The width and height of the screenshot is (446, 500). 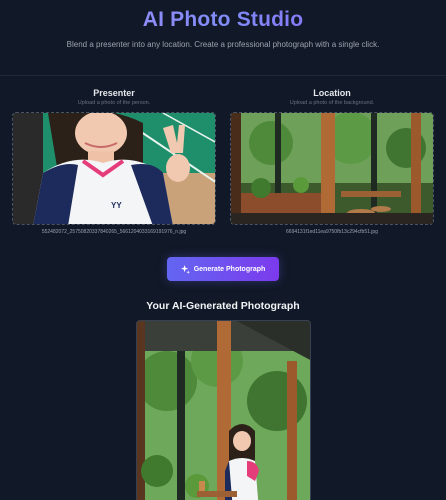 I want to click on location-photo, so click(x=332, y=168).